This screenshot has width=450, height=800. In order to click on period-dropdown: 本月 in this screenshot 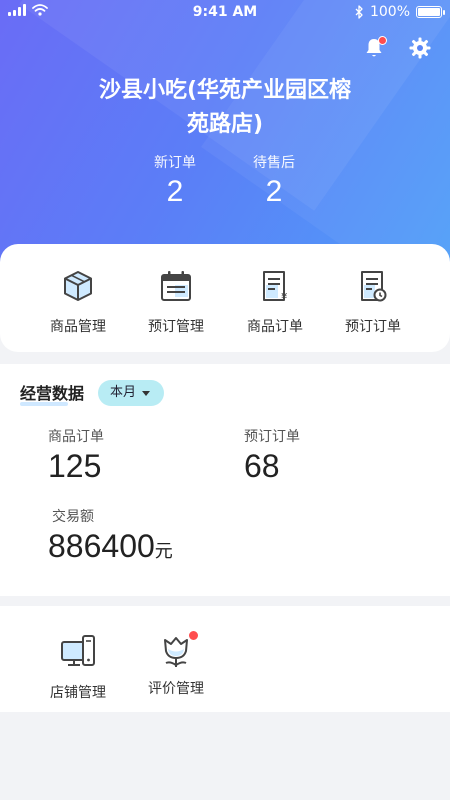, I will do `click(131, 393)`.